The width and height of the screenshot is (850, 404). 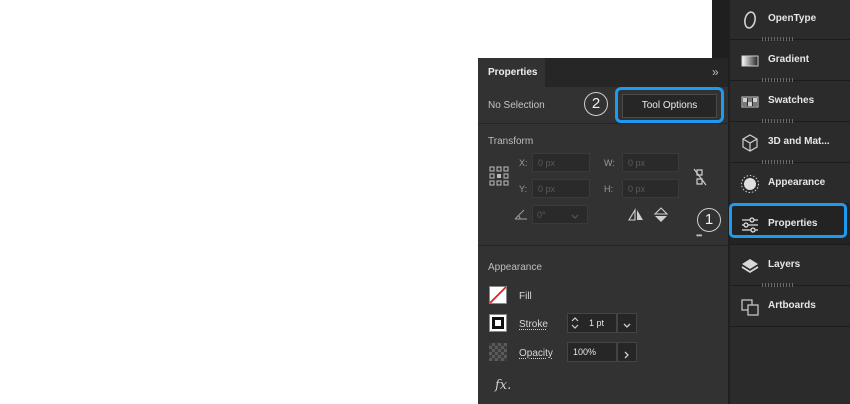 What do you see at coordinates (609, 163) in the screenshot?
I see `w-label: W:` at bounding box center [609, 163].